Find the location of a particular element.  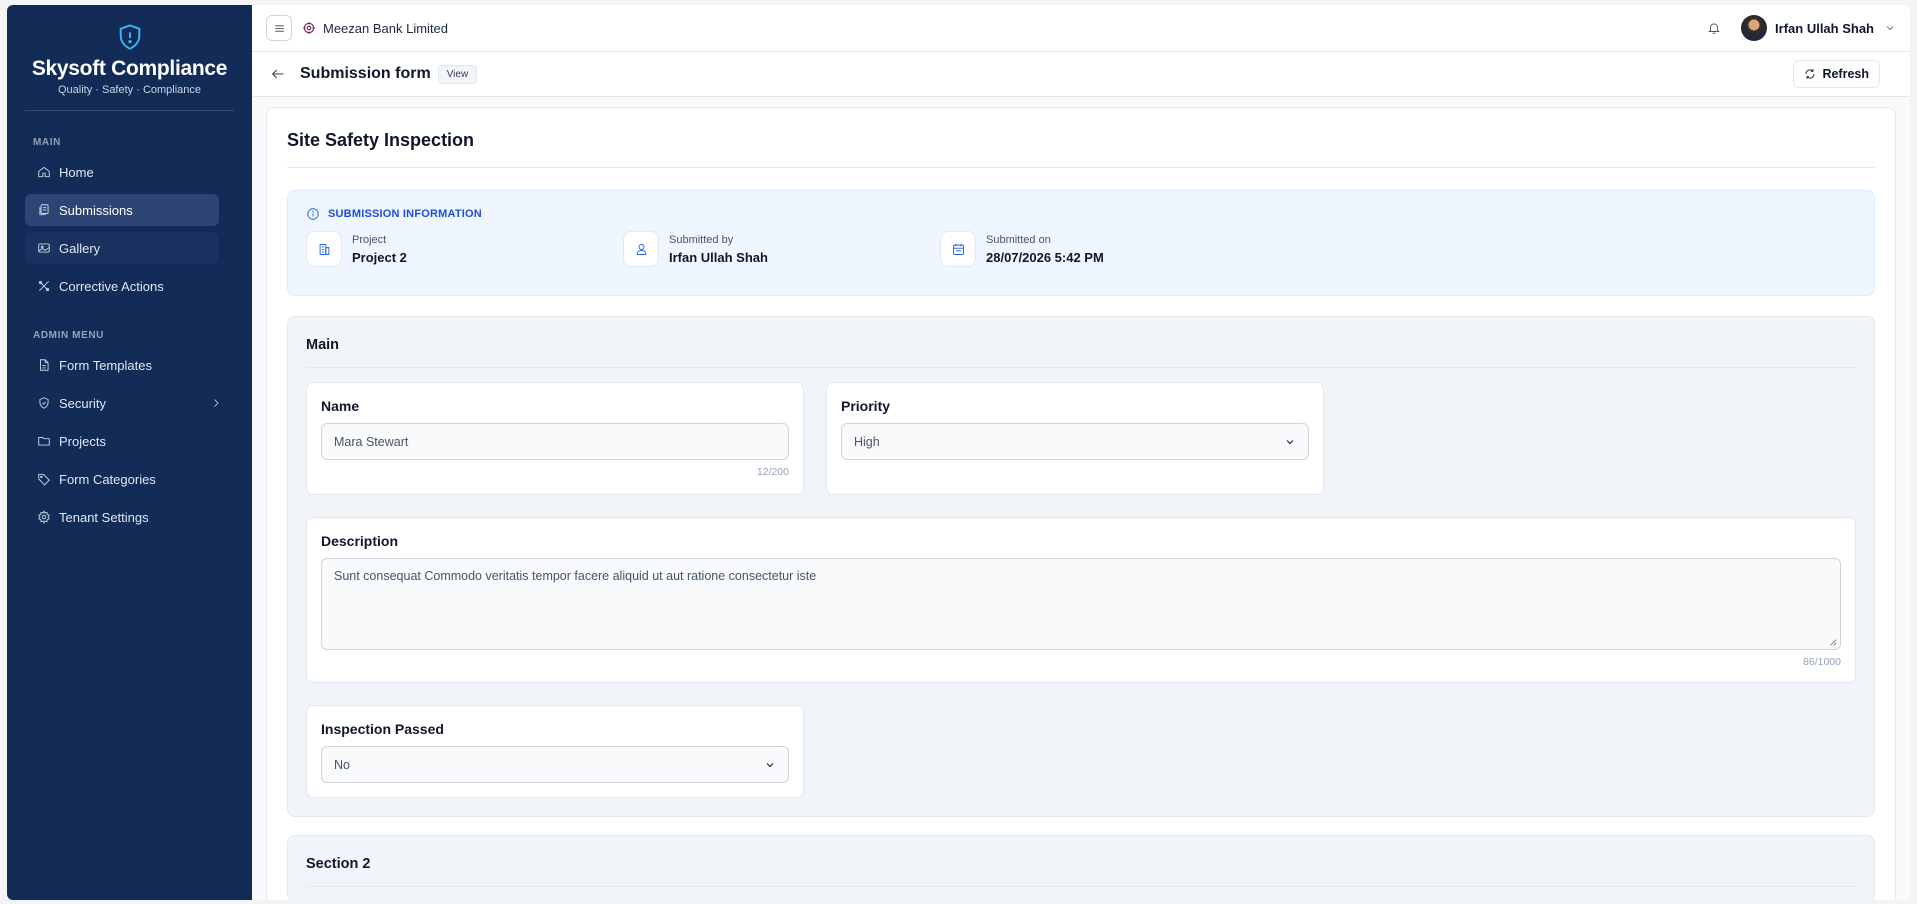

resize-handle-icon is located at coordinates (1833, 642).